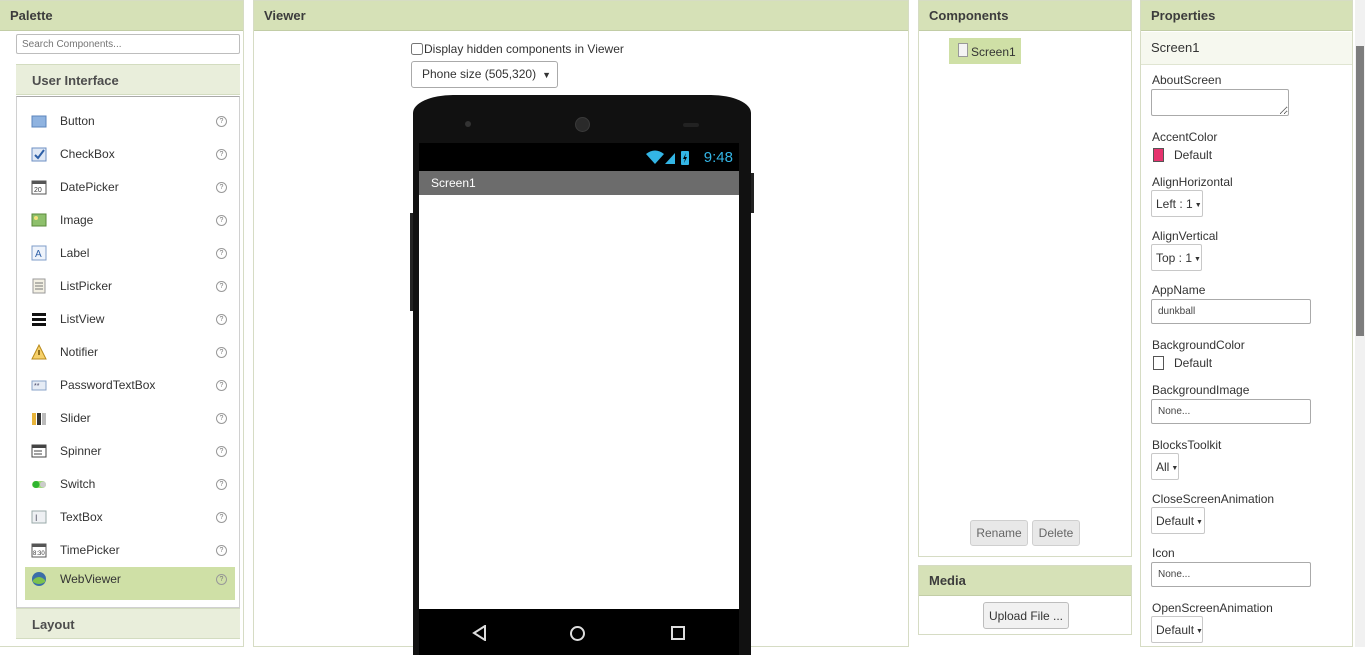 The height and width of the screenshot is (655, 1365). Describe the element at coordinates (1158, 155) in the screenshot. I see `accent-color-swatch` at that location.